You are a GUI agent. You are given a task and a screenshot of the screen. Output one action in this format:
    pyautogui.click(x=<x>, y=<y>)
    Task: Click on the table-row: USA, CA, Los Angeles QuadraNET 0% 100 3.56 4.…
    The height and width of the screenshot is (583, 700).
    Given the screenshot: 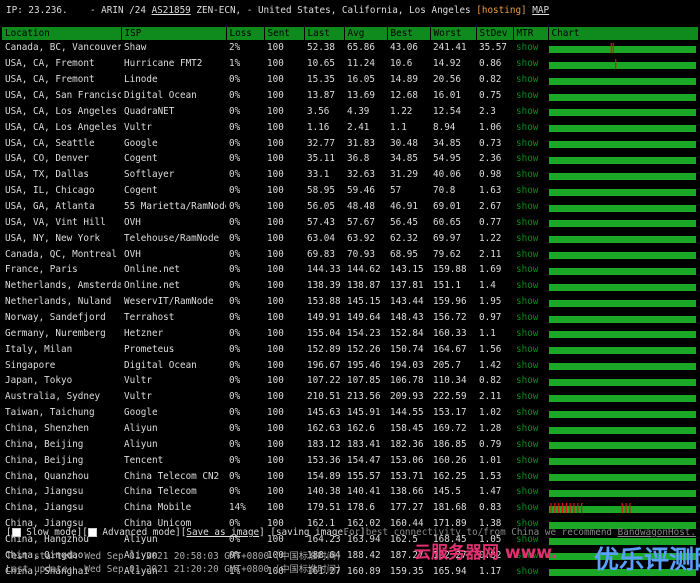 What is the action you would take?
    pyautogui.click(x=350, y=111)
    